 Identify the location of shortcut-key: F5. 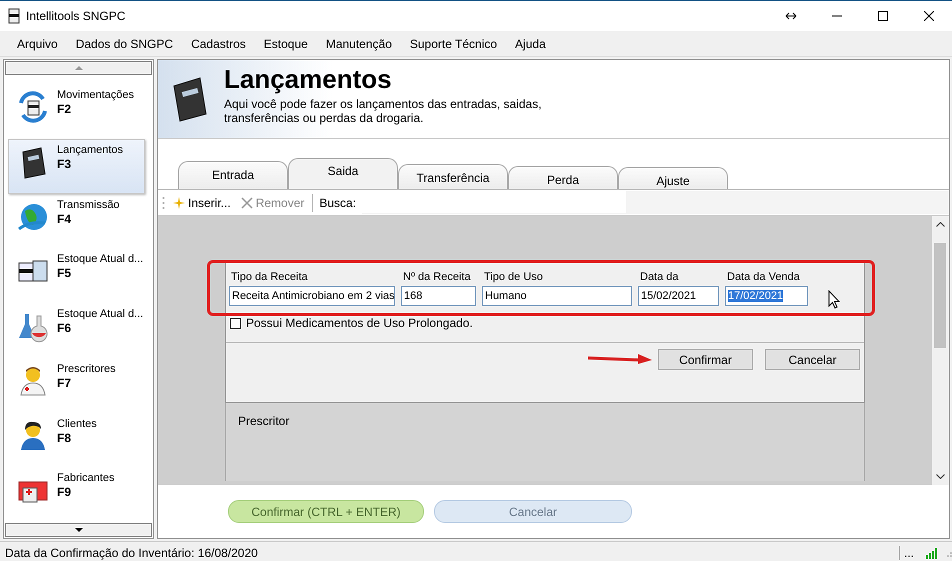
(100, 273).